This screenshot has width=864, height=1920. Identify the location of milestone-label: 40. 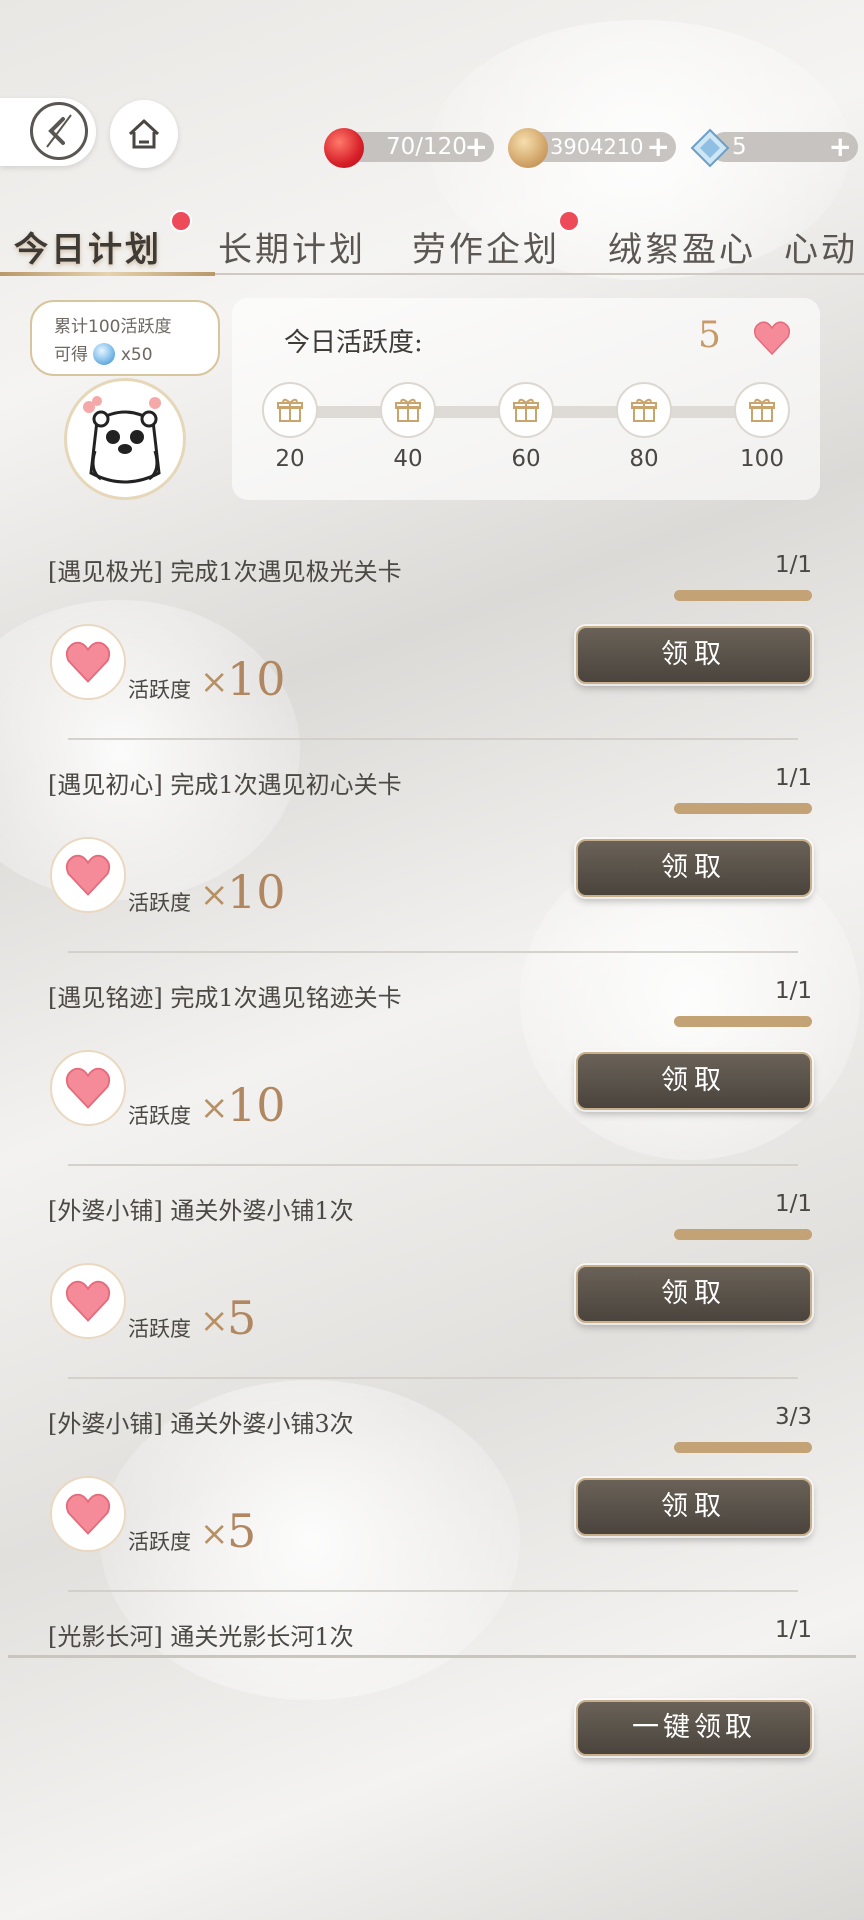
(408, 459).